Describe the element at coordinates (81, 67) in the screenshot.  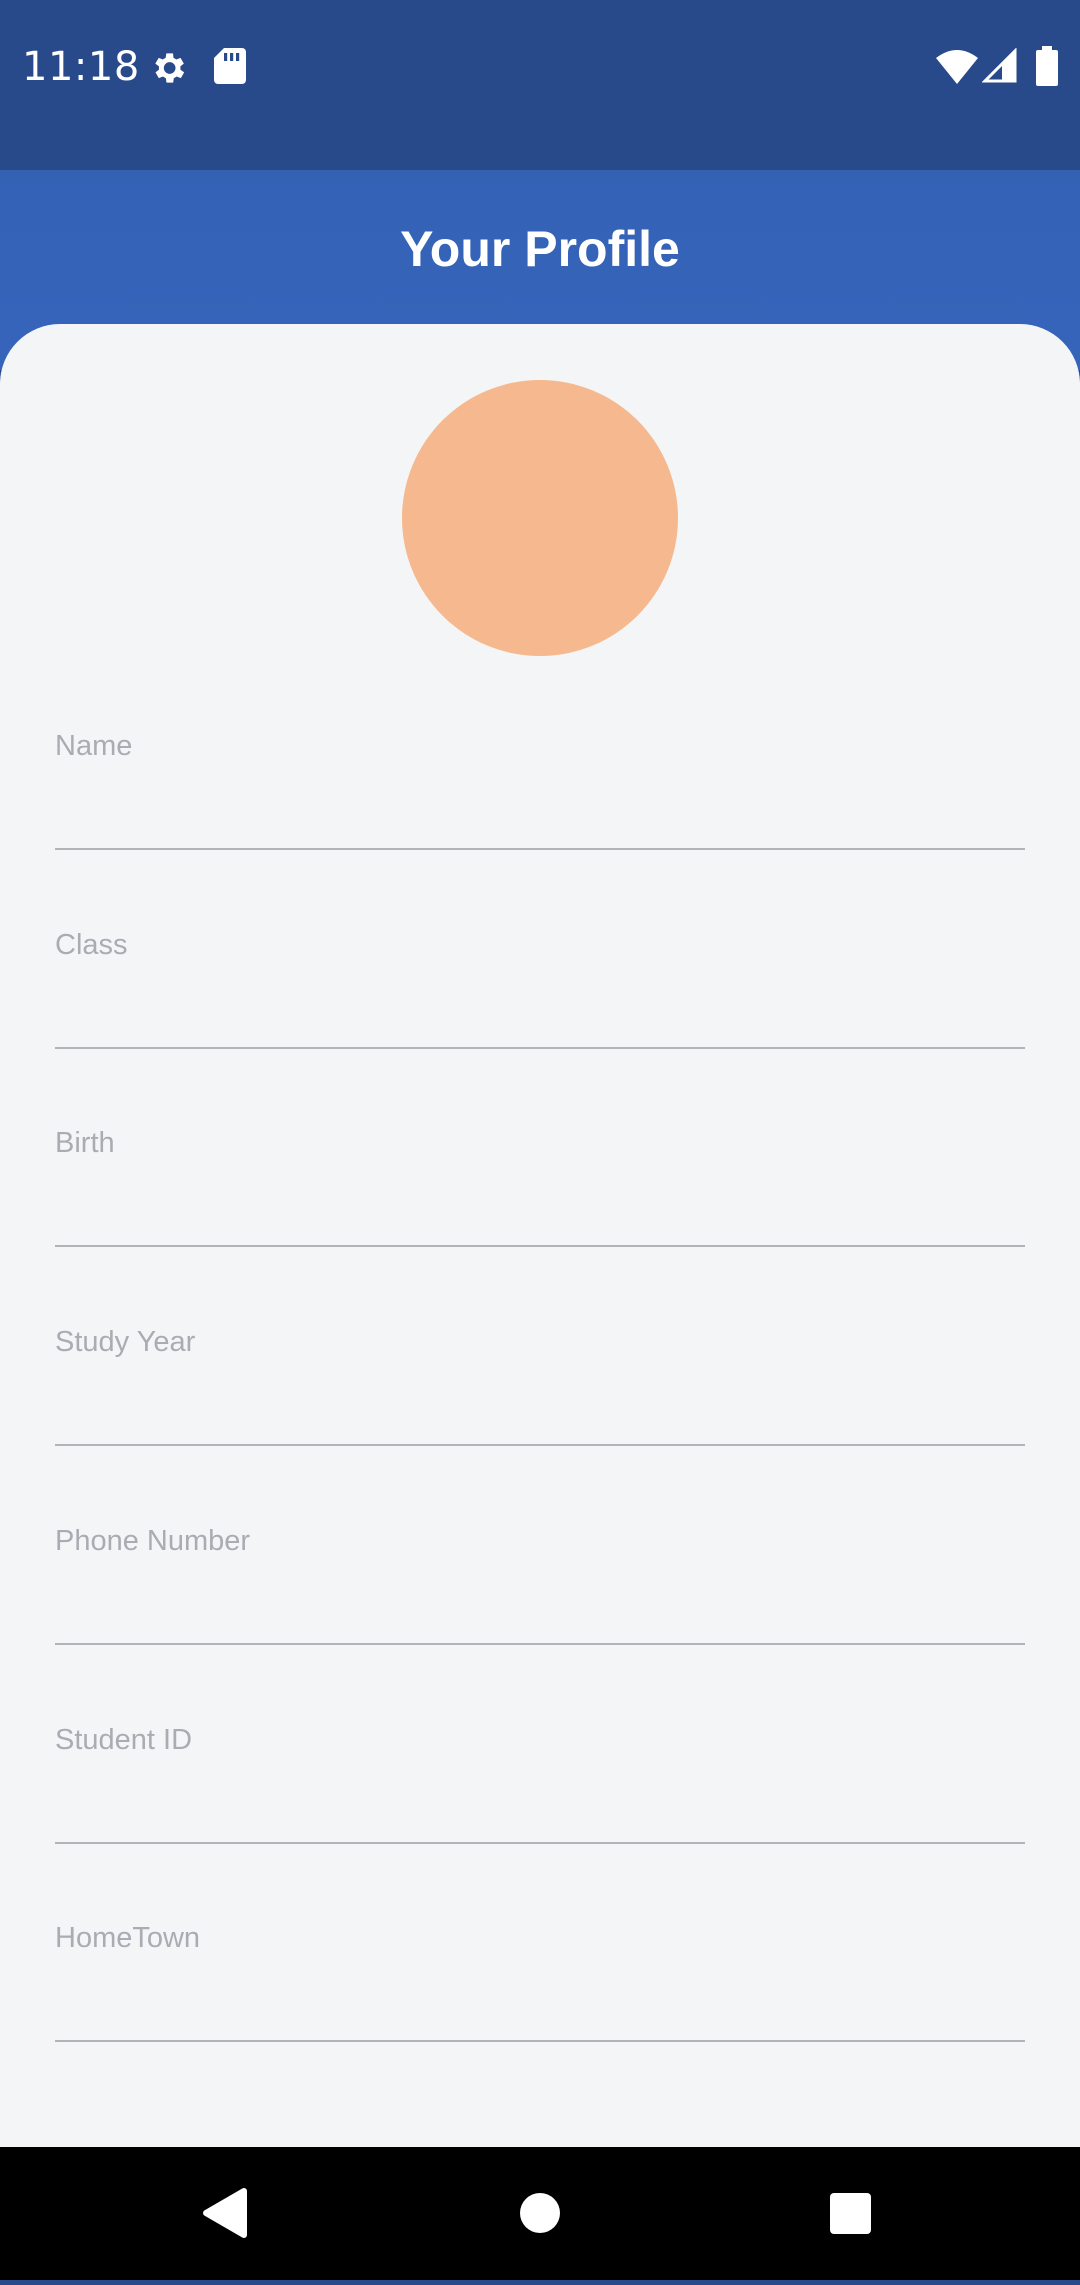
I see `status-time: 11:18` at that location.